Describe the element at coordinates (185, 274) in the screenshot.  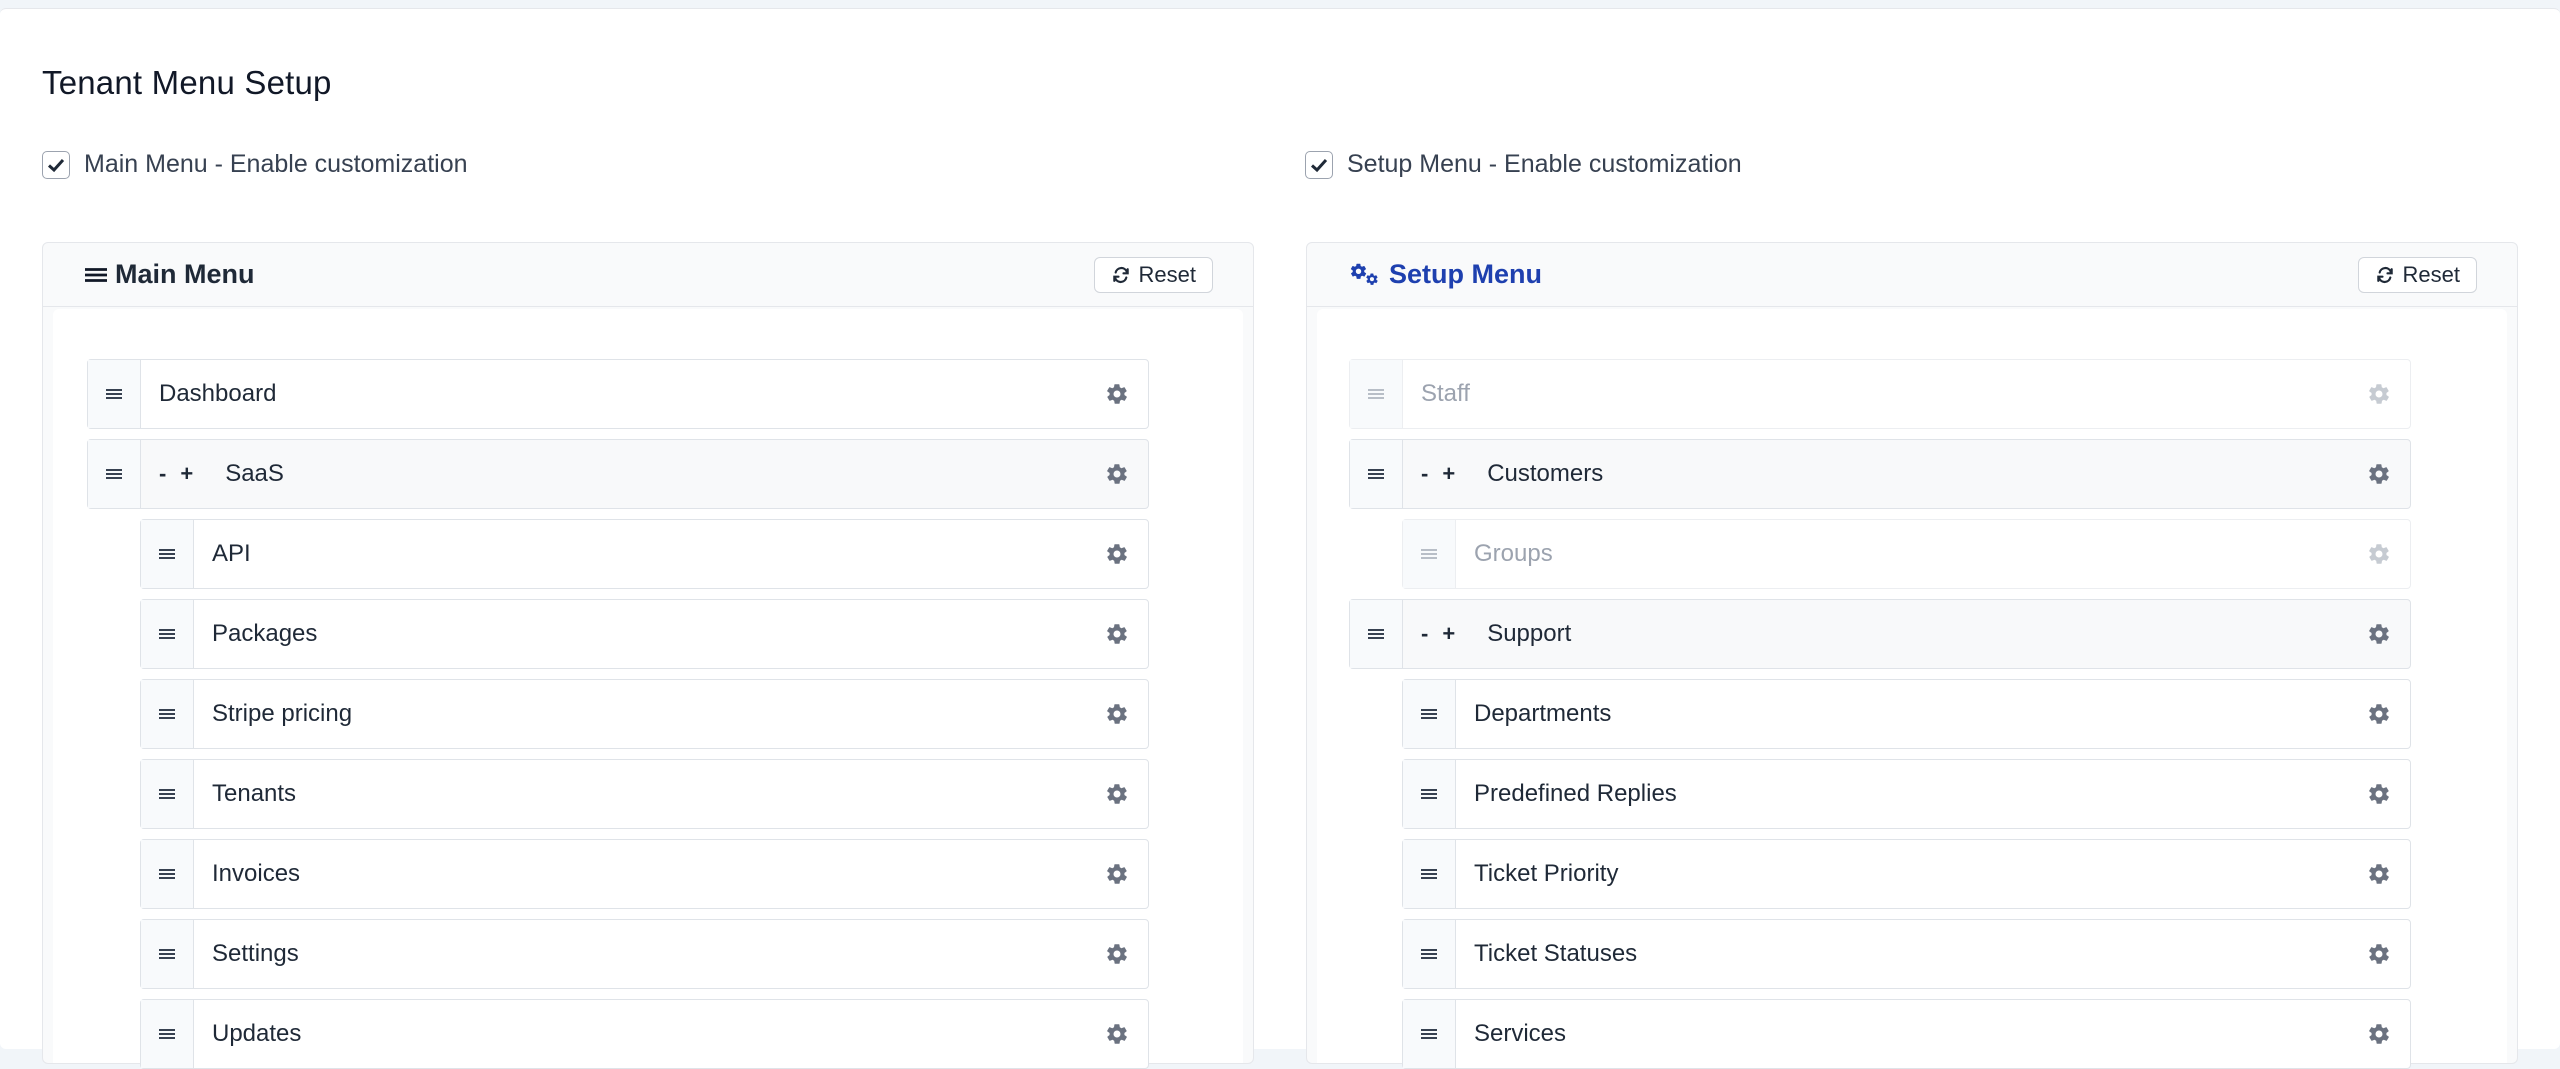
I see `main-menu-title-text: Main Menu` at that location.